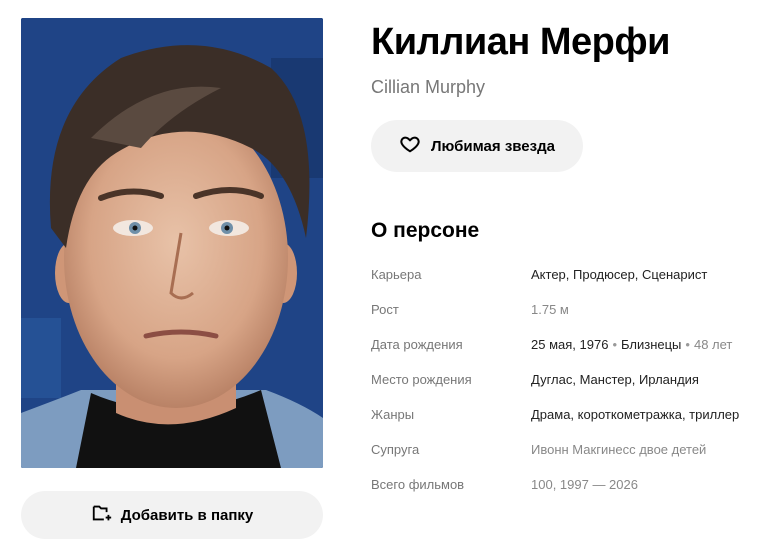 This screenshot has height=540, width=764. What do you see at coordinates (395, 449) in the screenshot?
I see `row-key: Супруга` at bounding box center [395, 449].